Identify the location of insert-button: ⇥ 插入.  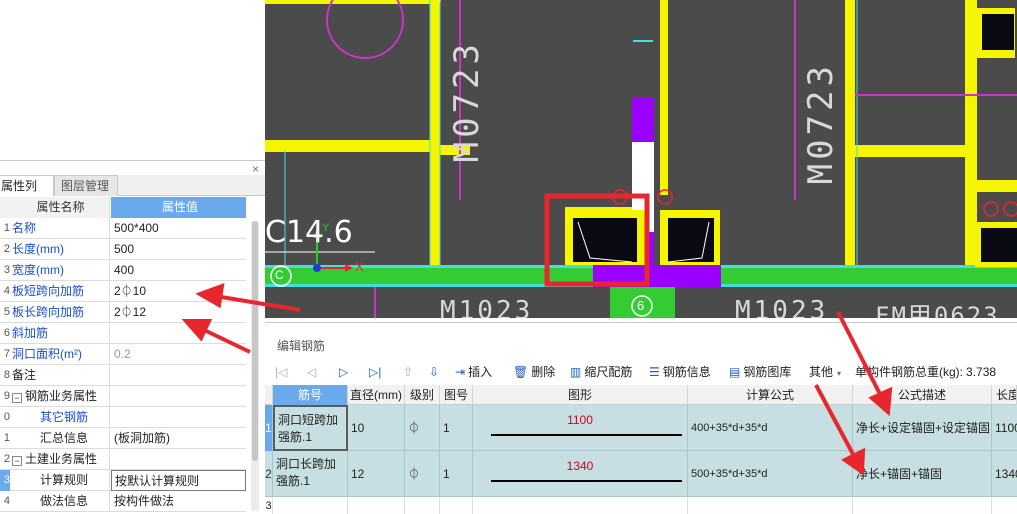
(473, 372).